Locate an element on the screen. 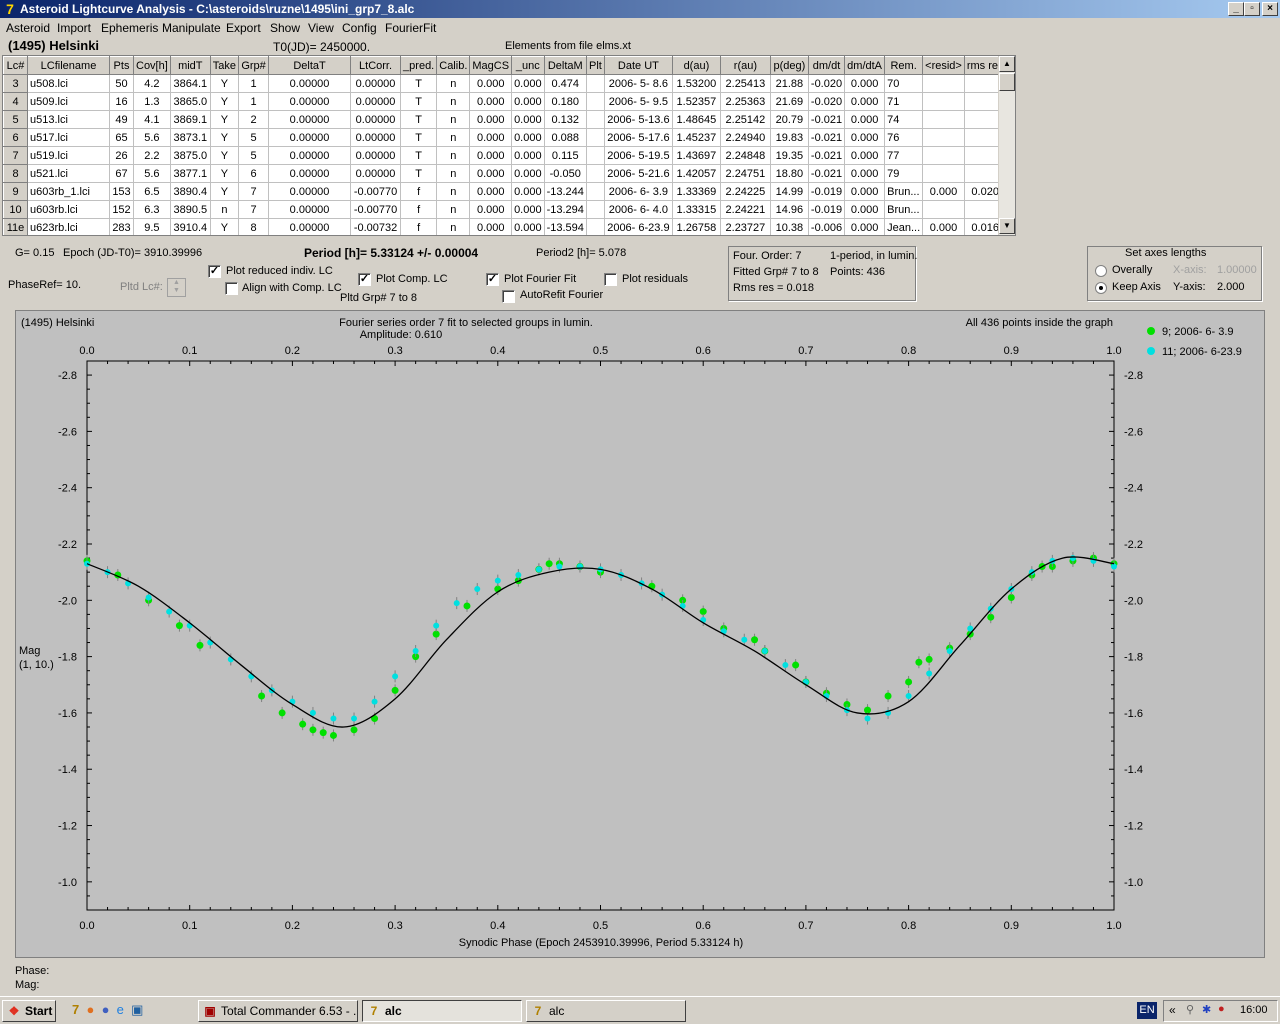 This screenshot has height=1024, width=1280. table-cell: 6 is located at coordinates (254, 173).